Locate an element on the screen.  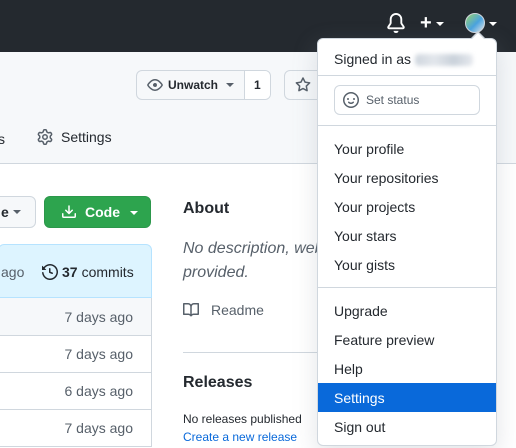
menu-item-settings: Settings is located at coordinates (407, 397).